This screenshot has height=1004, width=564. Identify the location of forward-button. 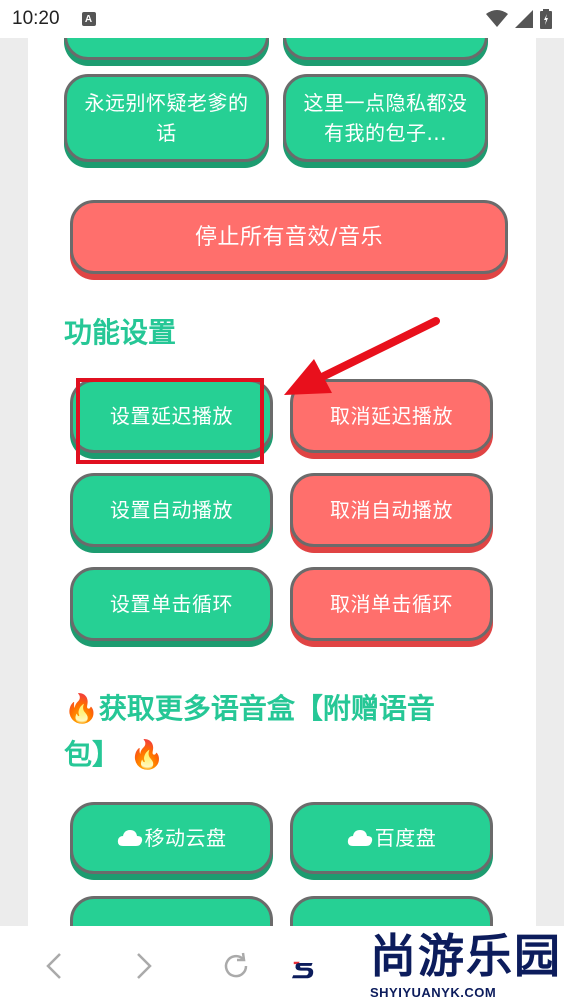
(144, 966).